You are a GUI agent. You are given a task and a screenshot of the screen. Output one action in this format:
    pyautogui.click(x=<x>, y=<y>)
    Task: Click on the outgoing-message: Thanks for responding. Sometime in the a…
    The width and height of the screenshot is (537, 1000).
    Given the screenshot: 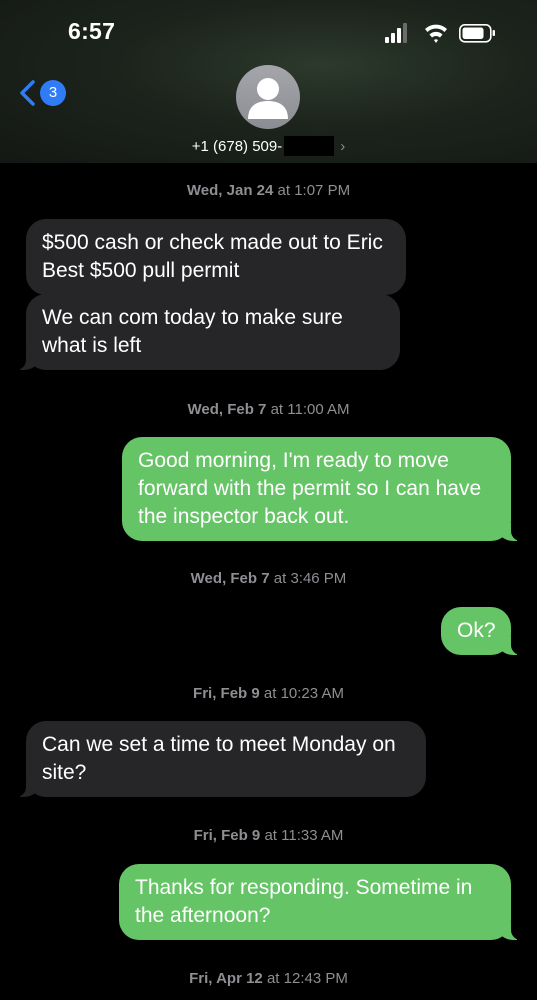 What is the action you would take?
    pyautogui.click(x=320, y=902)
    